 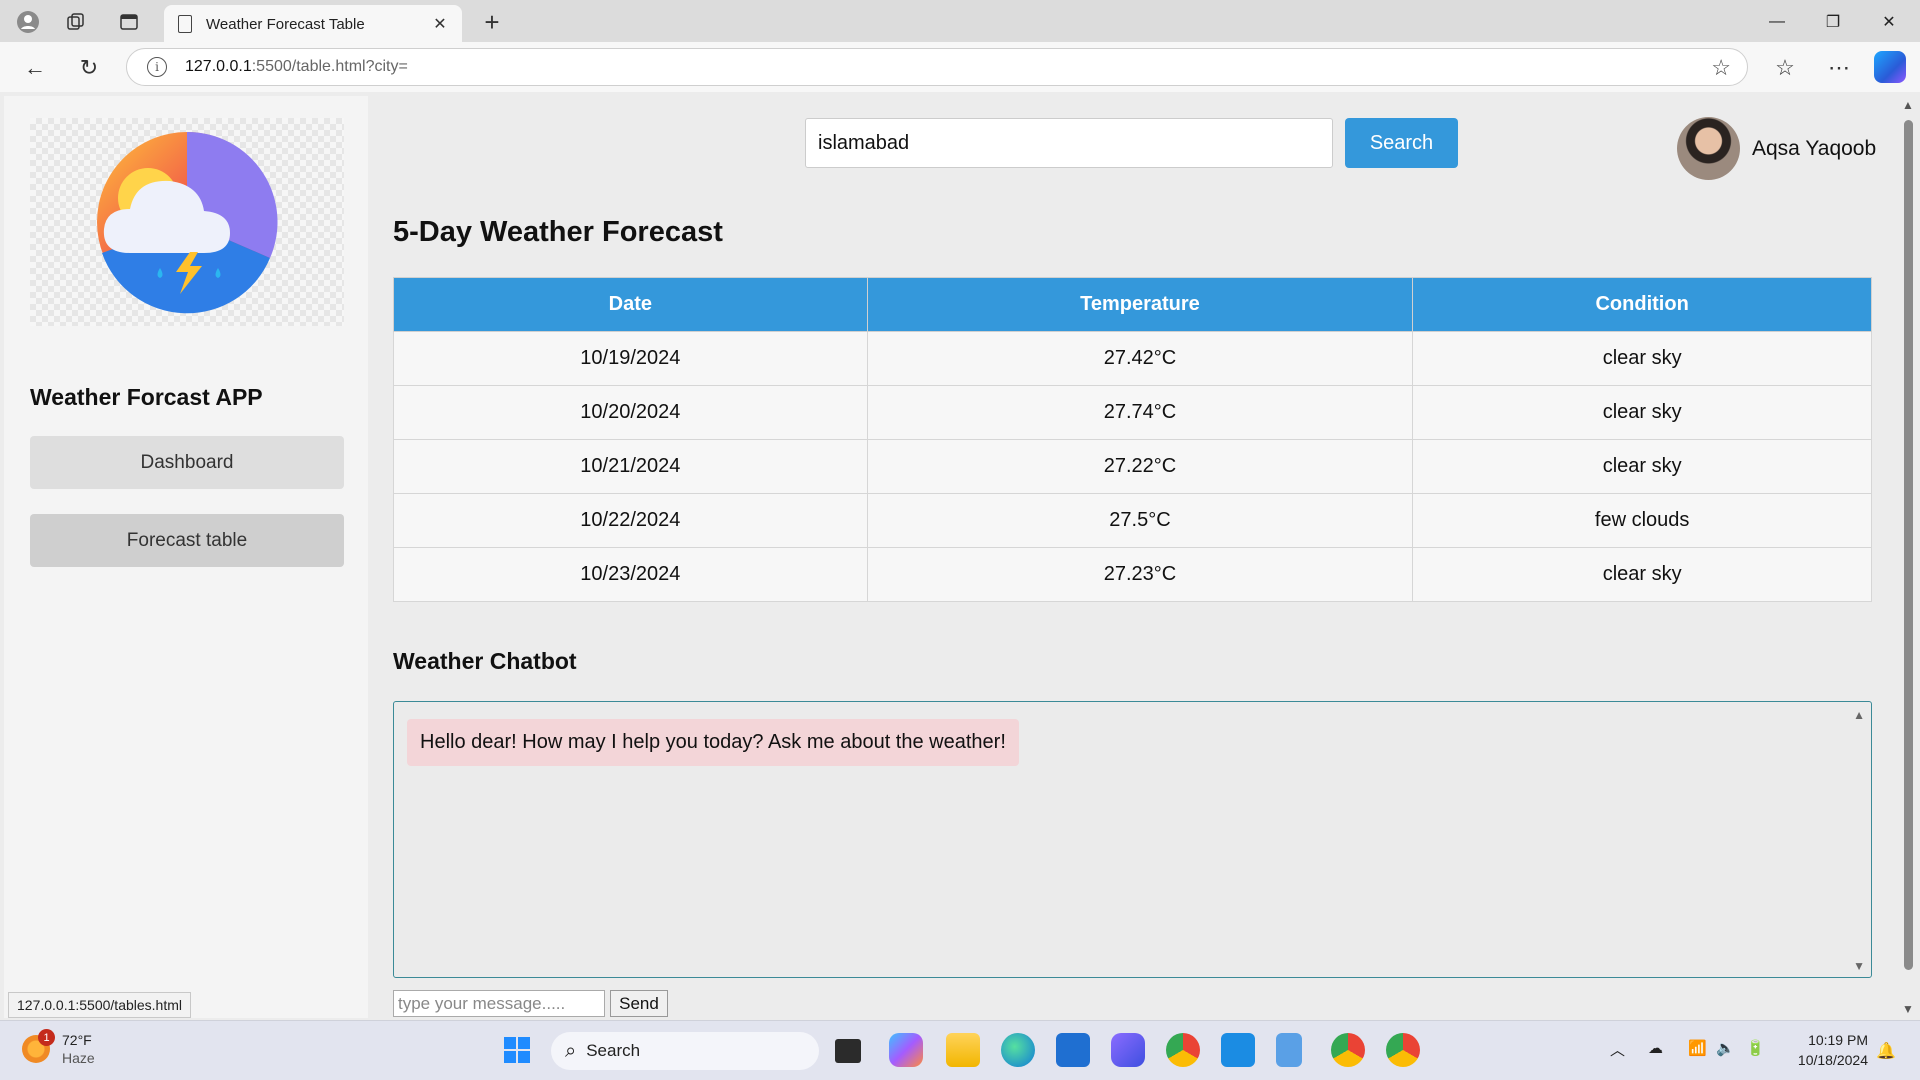 I want to click on weather-condition: Haze, so click(x=78, y=1058).